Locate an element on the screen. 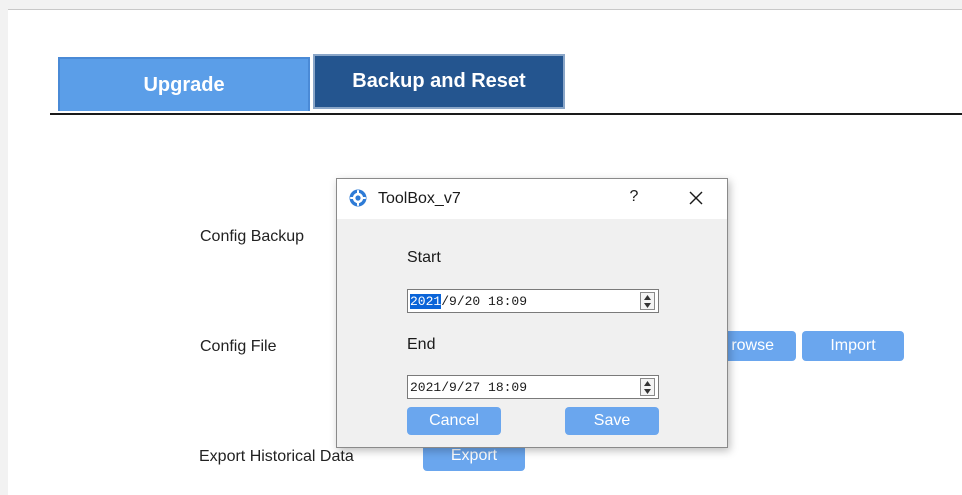 This screenshot has width=962, height=495. tab-upgrade: Upgrade is located at coordinates (184, 84).